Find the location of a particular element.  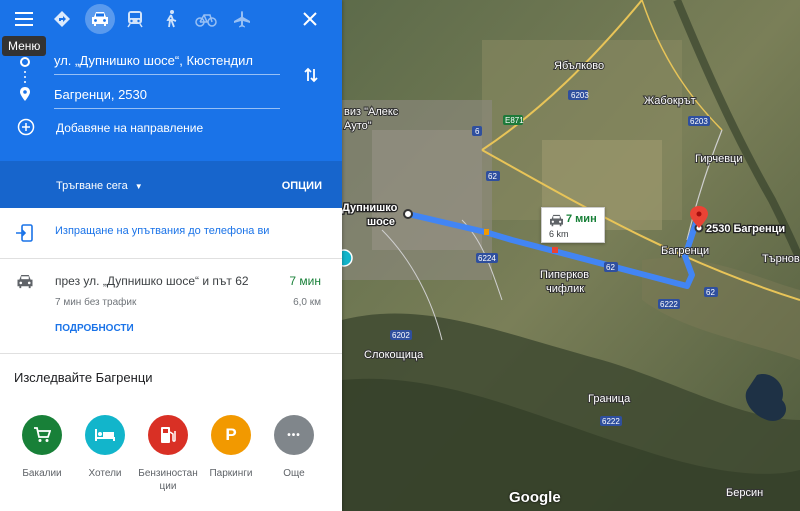

options-bar: Тръгване сега ▼ ОПЦИИ is located at coordinates (171, 184).